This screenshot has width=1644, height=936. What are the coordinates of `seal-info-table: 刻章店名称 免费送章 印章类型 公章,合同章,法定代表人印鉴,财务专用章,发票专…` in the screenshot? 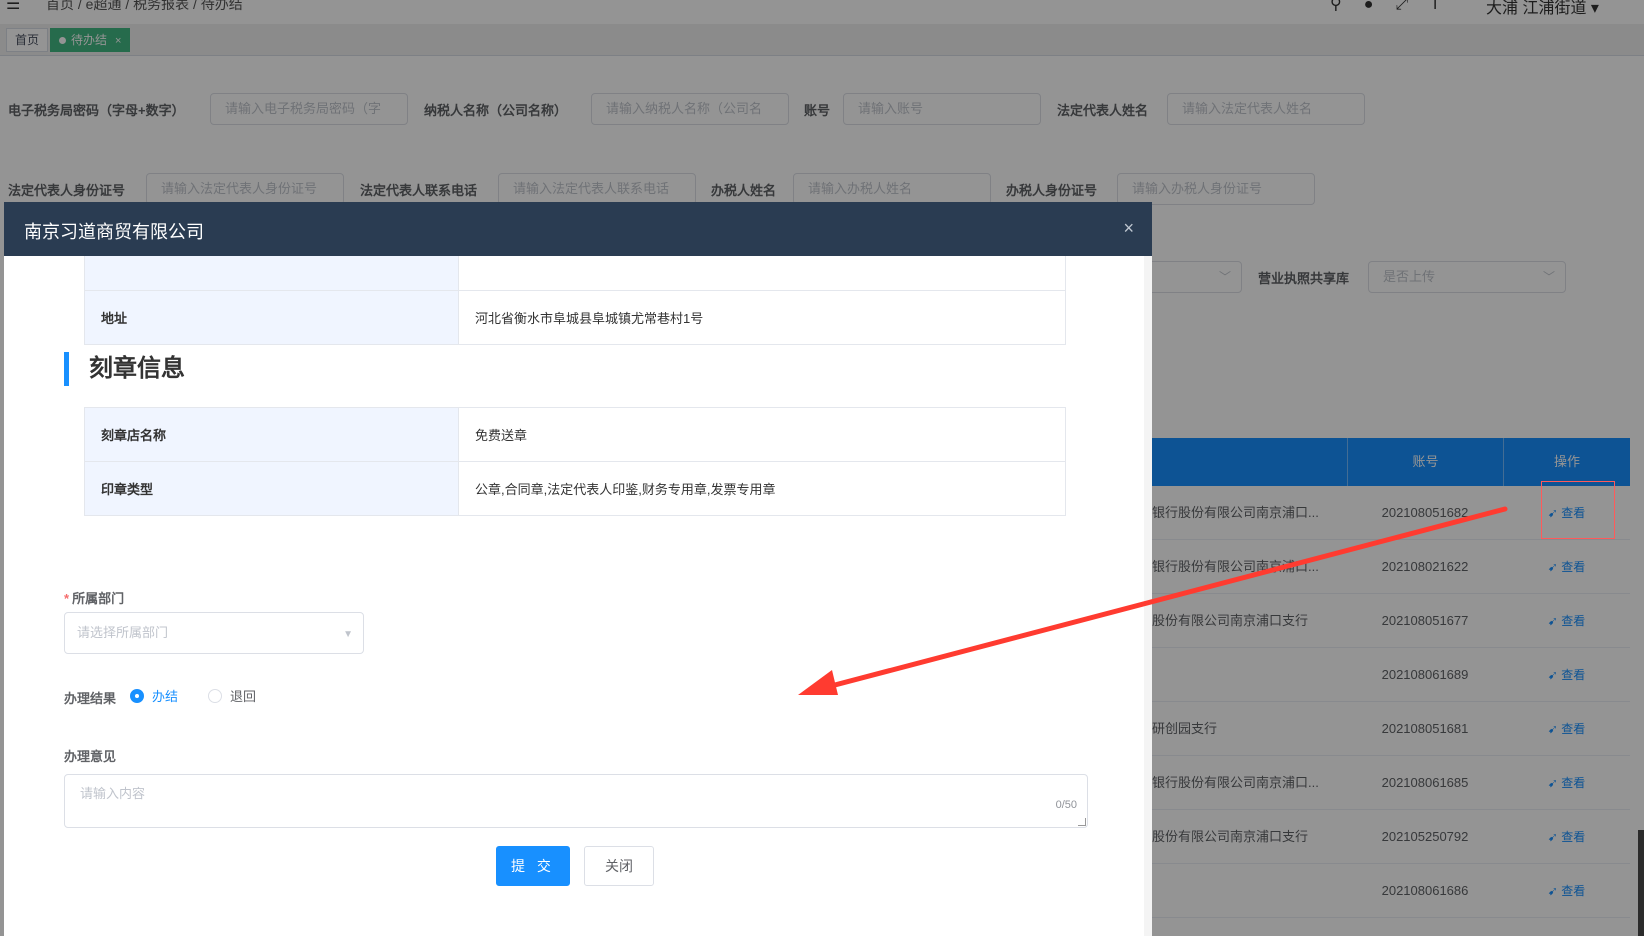 It's located at (575, 461).